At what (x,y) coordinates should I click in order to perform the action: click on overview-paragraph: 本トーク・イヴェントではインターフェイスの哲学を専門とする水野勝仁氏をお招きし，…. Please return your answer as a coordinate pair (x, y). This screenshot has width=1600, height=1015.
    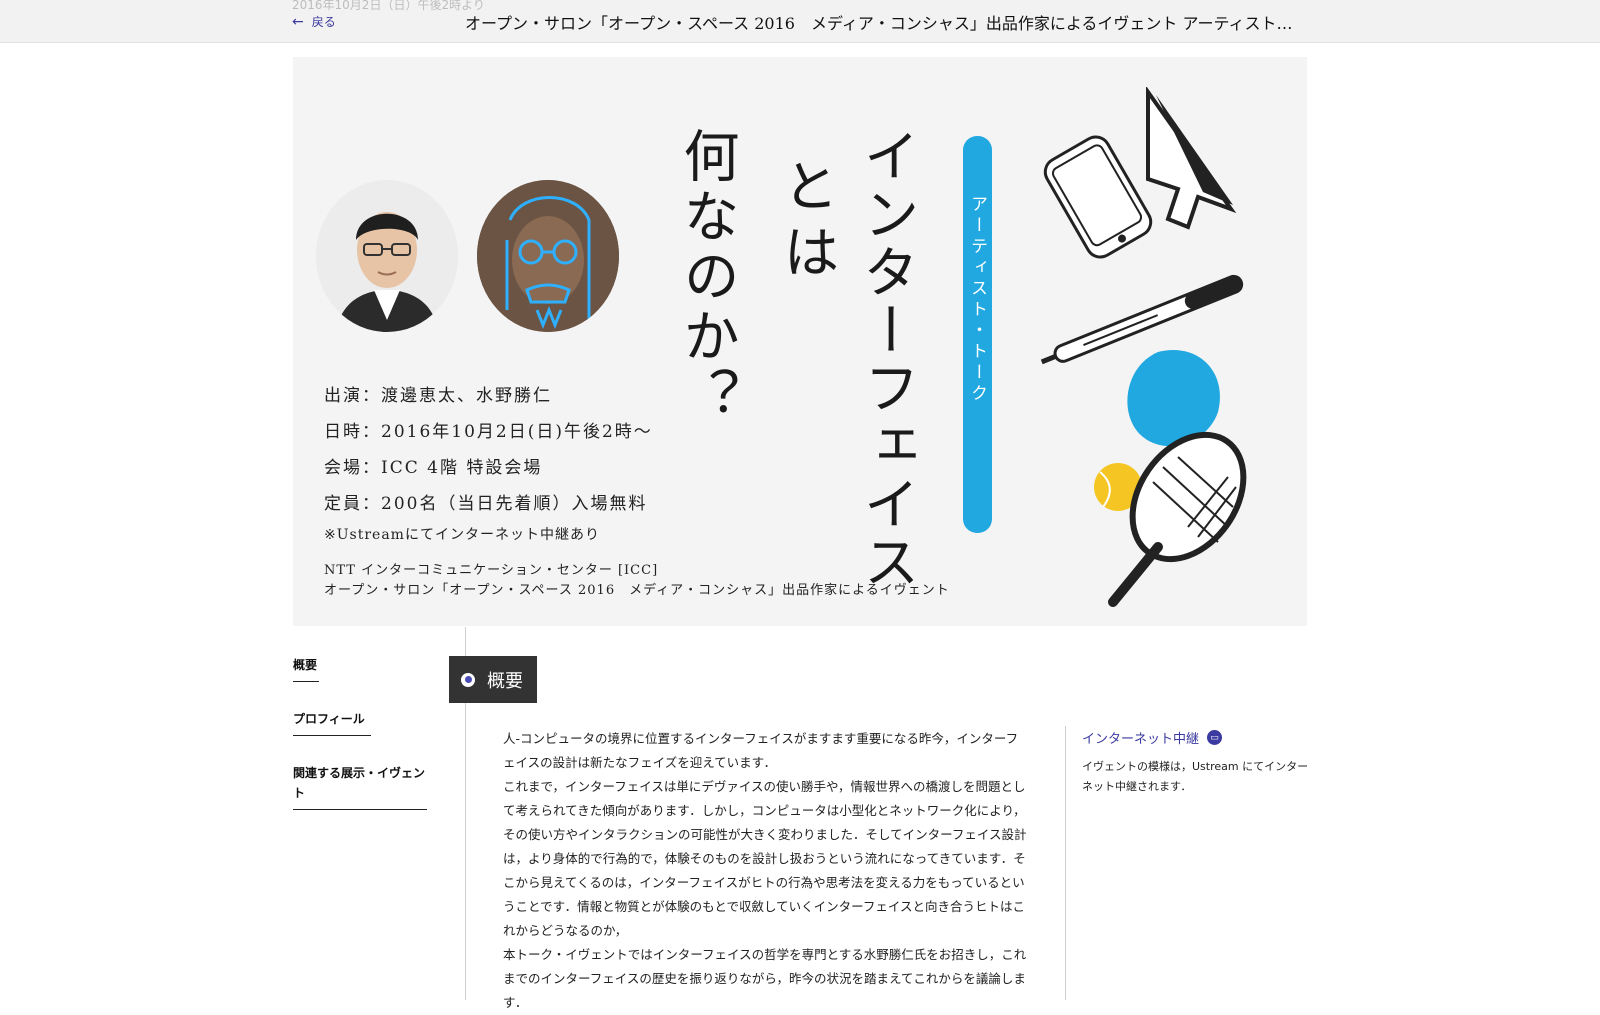
    Looking at the image, I should click on (765, 978).